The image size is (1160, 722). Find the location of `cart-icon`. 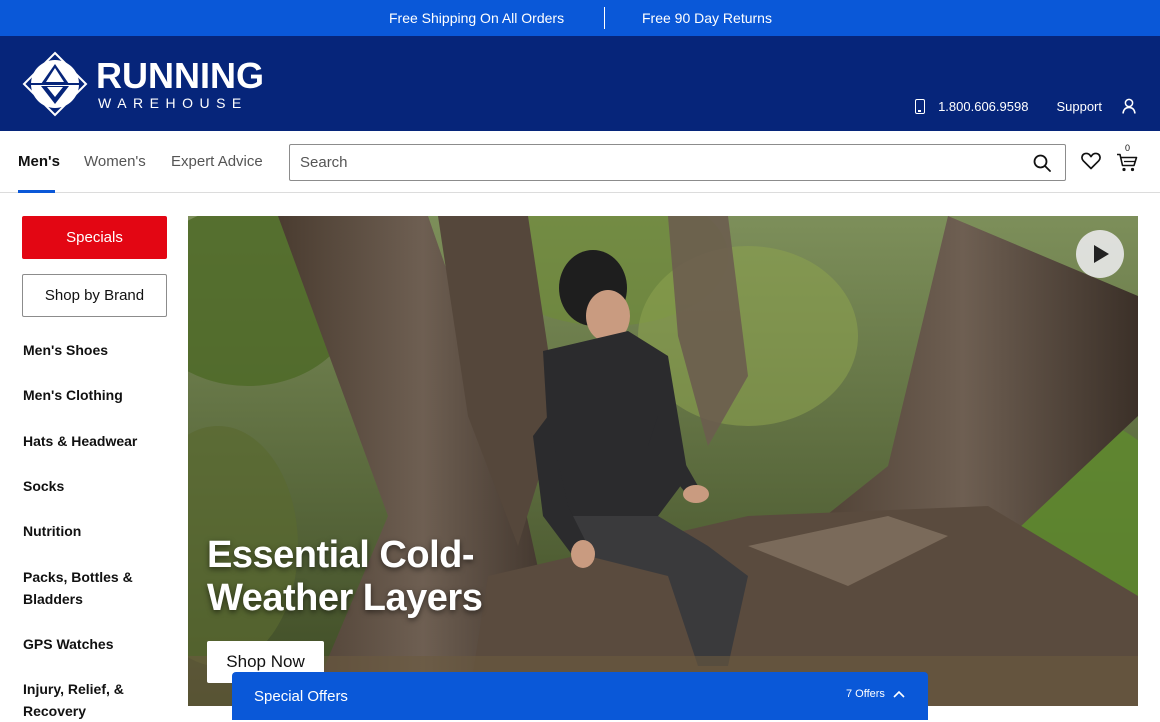

cart-icon is located at coordinates (1127, 162).